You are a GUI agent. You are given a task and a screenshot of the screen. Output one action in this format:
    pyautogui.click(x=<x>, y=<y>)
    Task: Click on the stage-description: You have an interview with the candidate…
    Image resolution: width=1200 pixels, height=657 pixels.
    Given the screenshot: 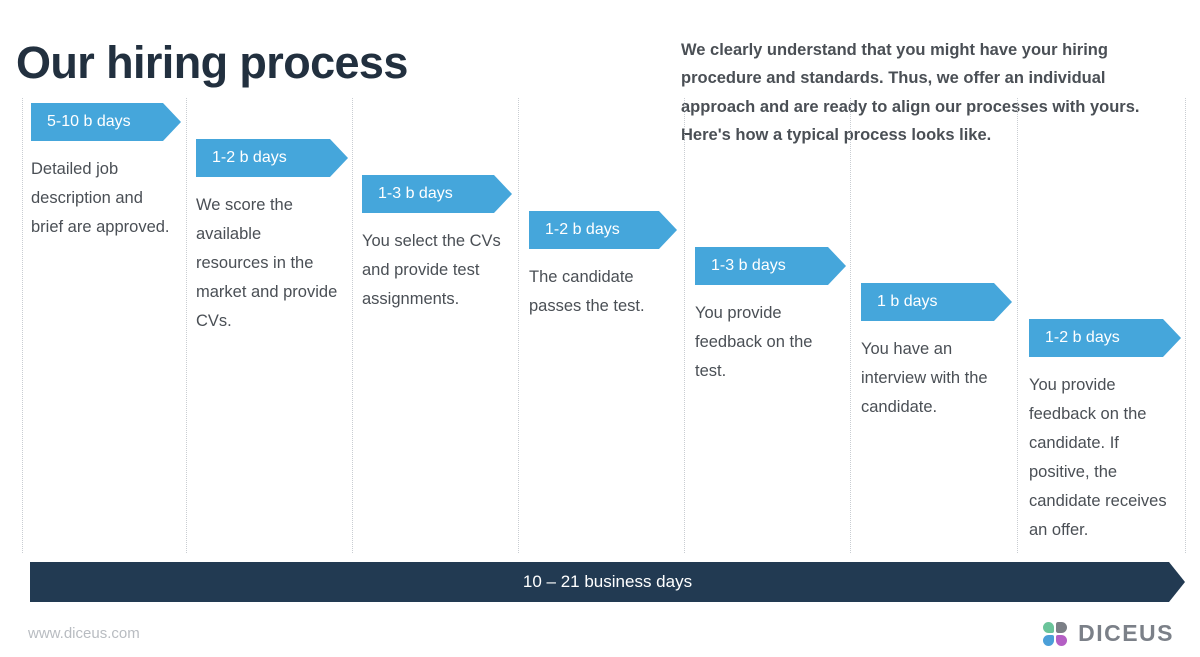 What is the action you would take?
    pyautogui.click(x=924, y=378)
    